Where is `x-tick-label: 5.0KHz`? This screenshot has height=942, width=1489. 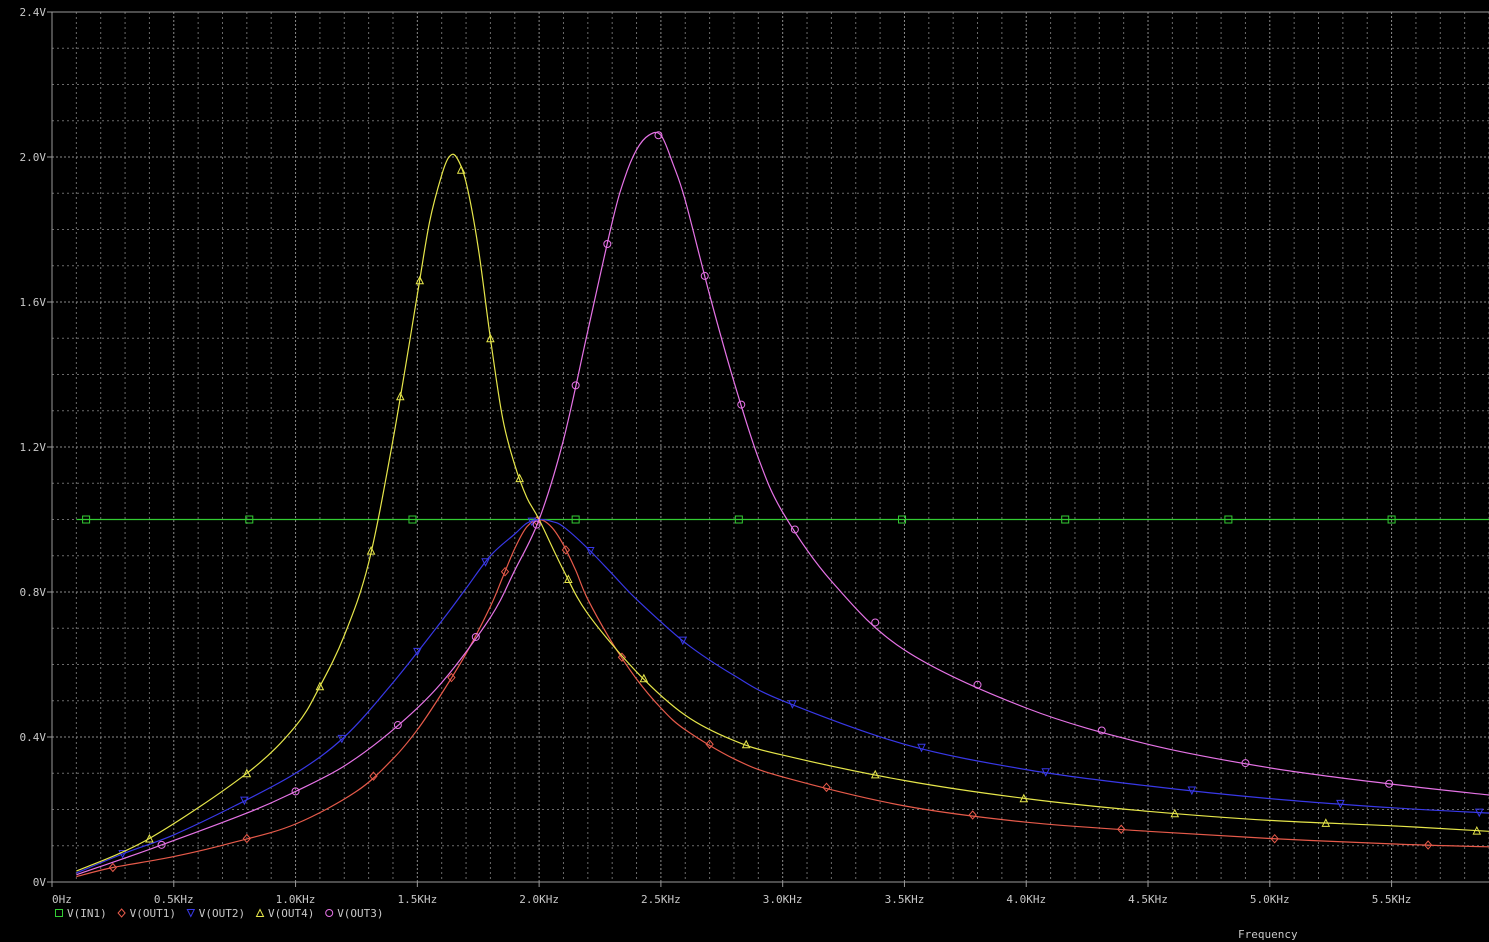 x-tick-label: 5.0KHz is located at coordinates (1270, 899).